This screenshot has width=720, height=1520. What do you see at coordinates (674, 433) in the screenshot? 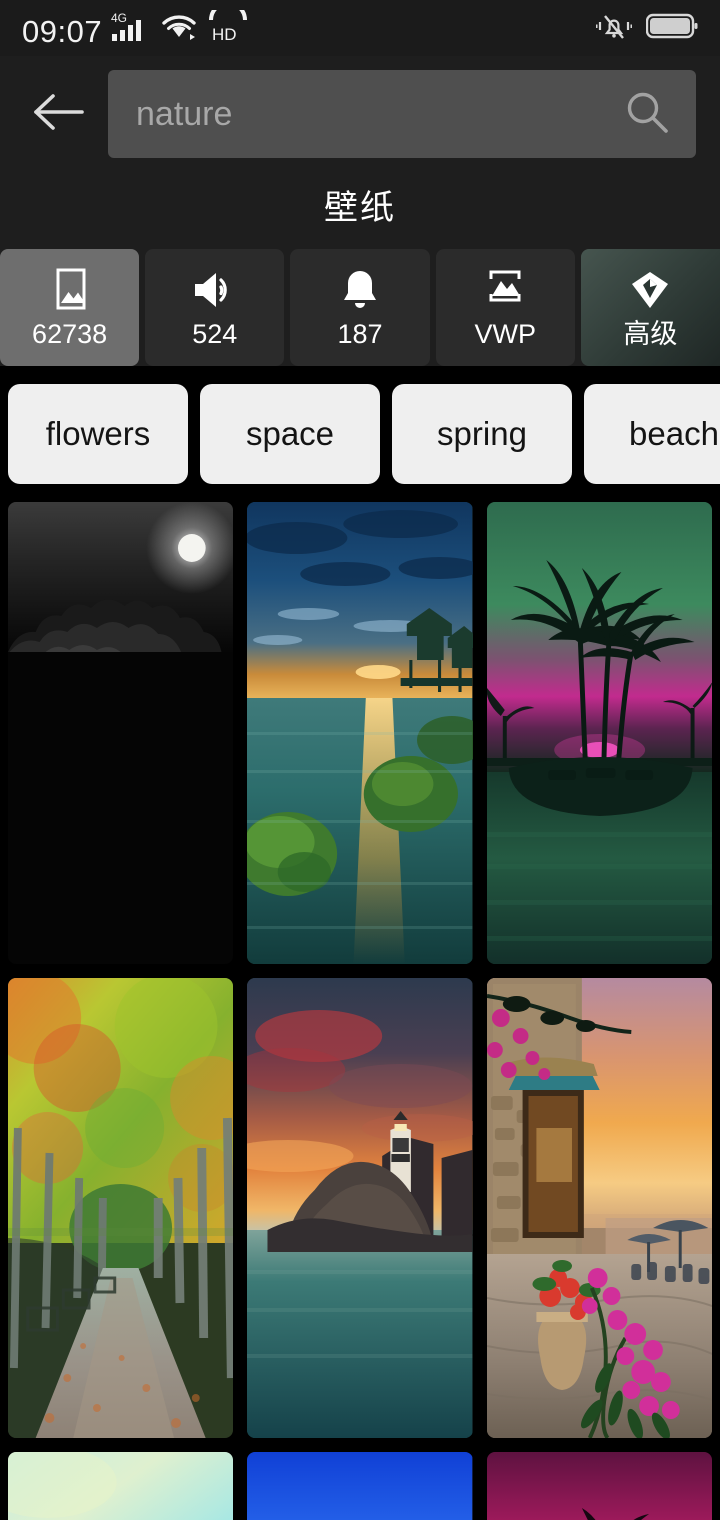
I see `chip-beach-label: beach` at bounding box center [674, 433].